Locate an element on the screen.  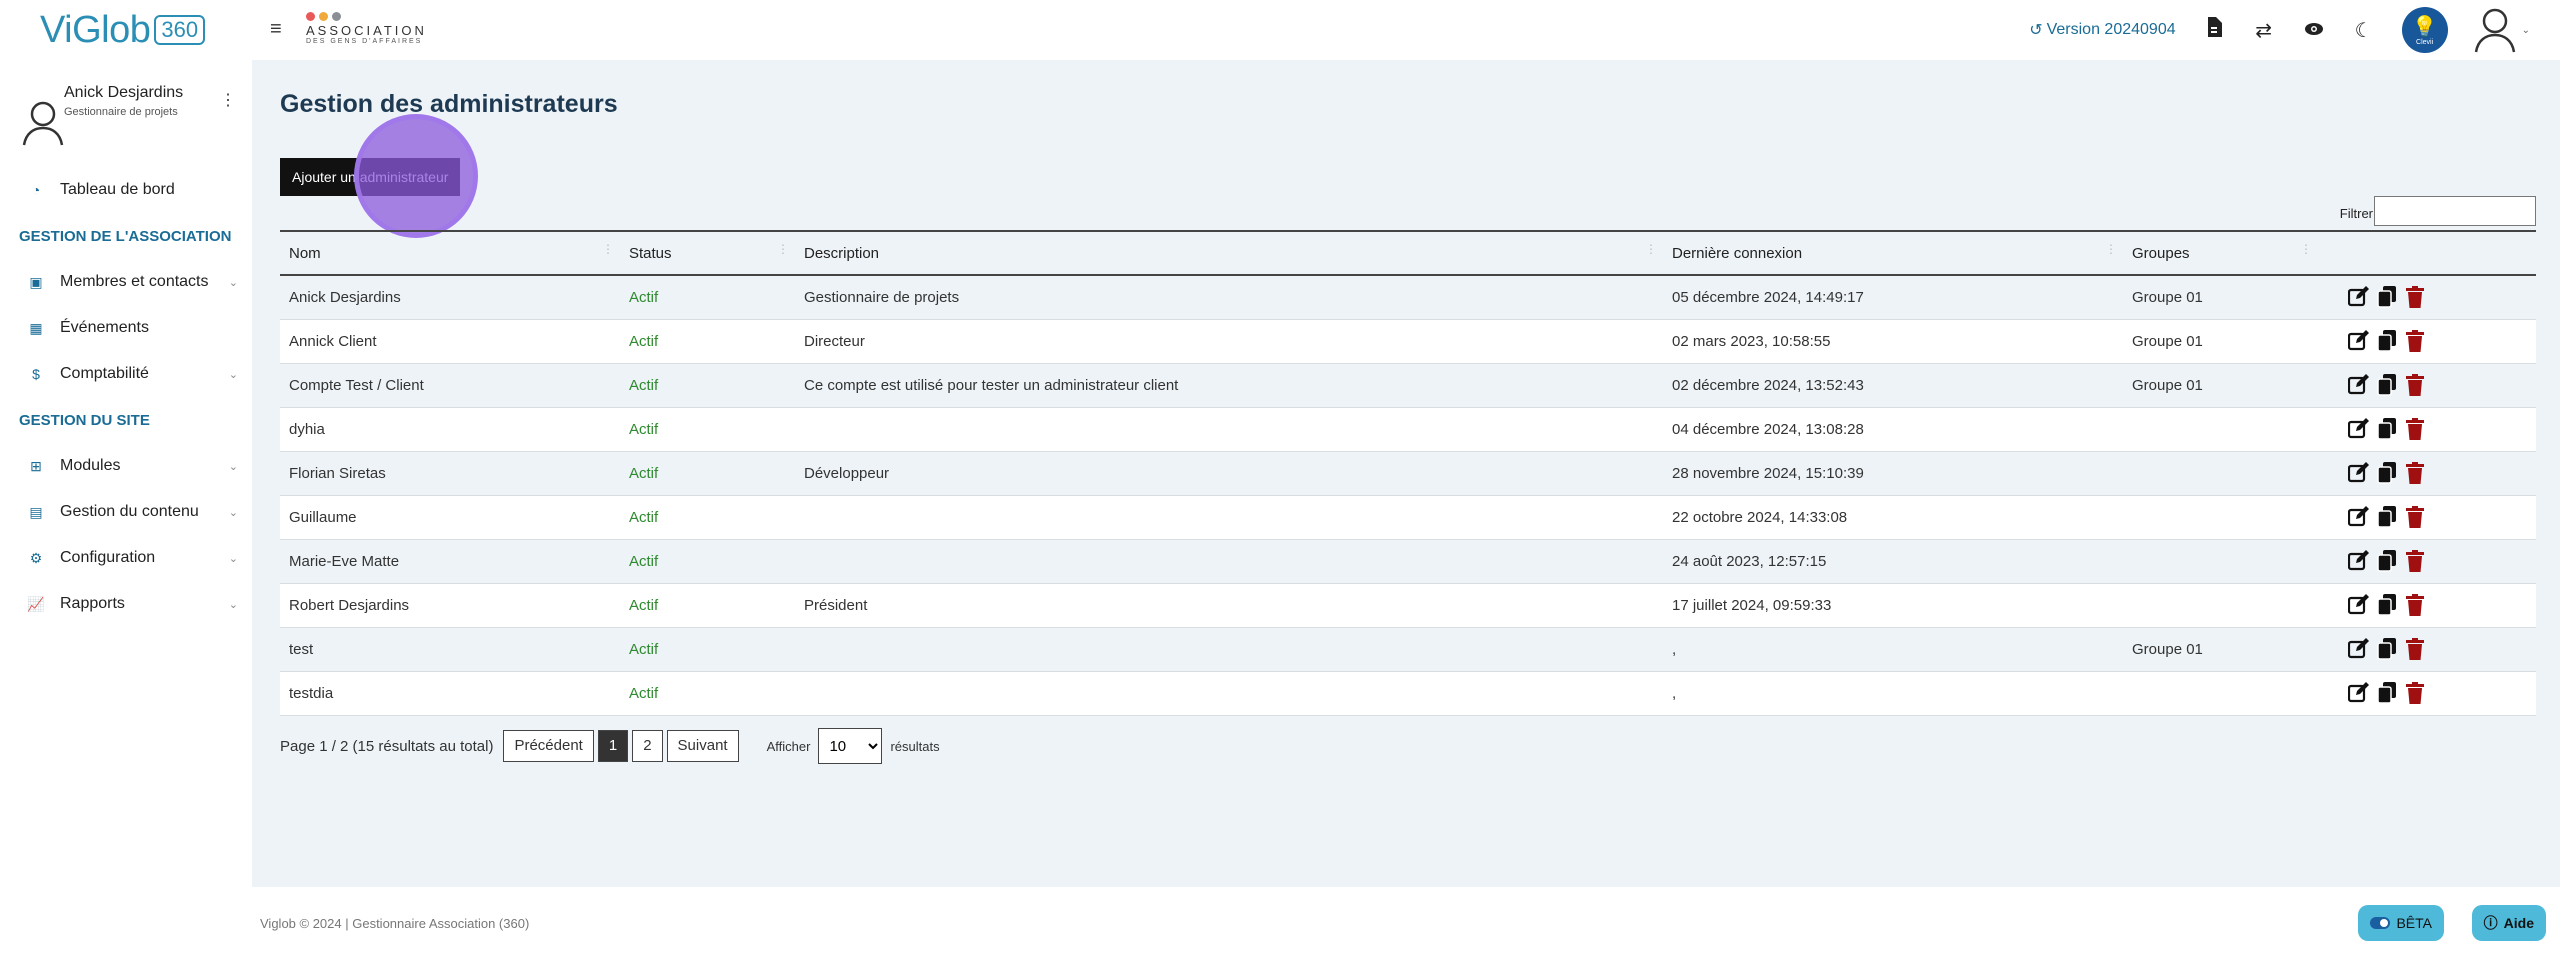
beta-toggle-button: BÊTA is located at coordinates (2401, 923).